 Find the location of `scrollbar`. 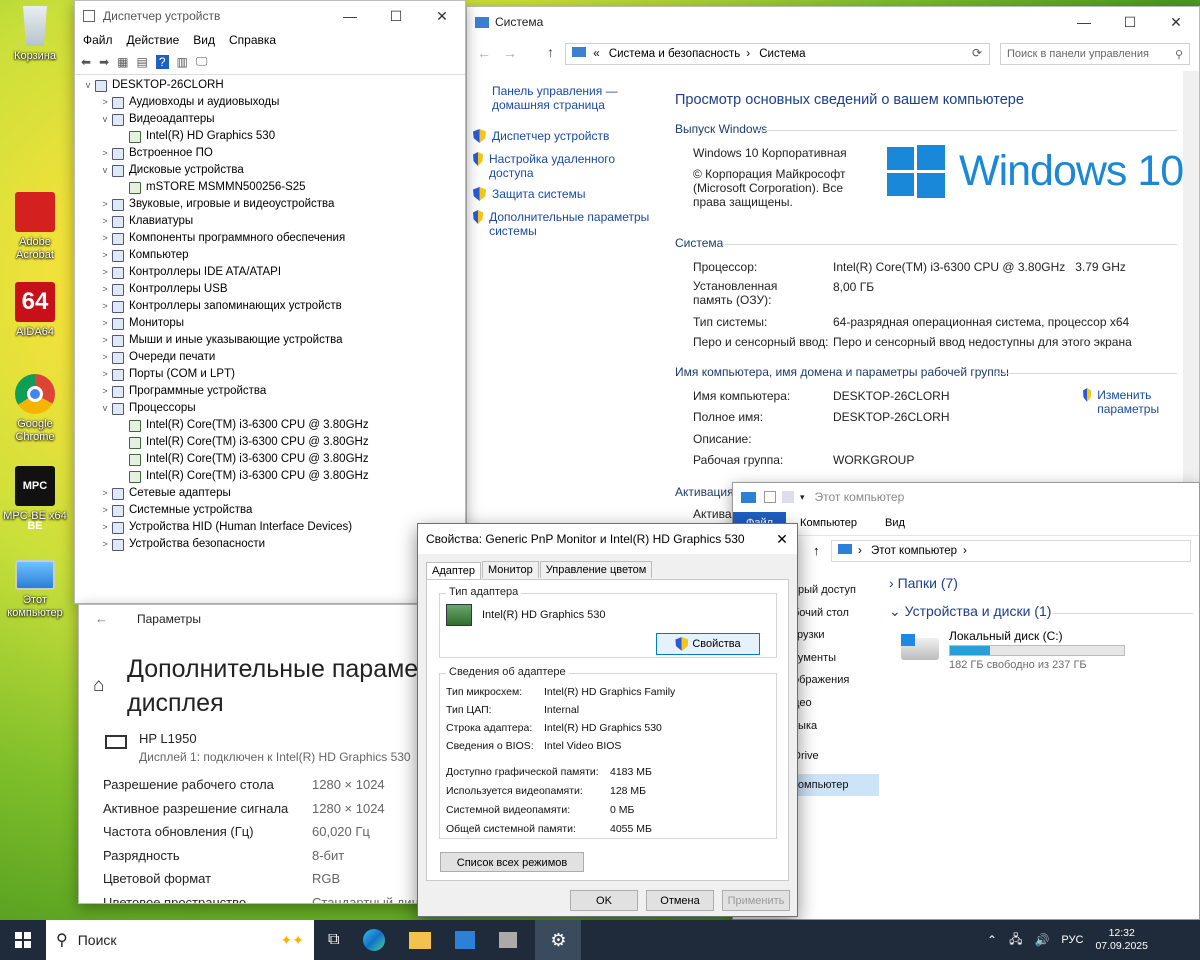

scrollbar is located at coordinates (1191, 306).